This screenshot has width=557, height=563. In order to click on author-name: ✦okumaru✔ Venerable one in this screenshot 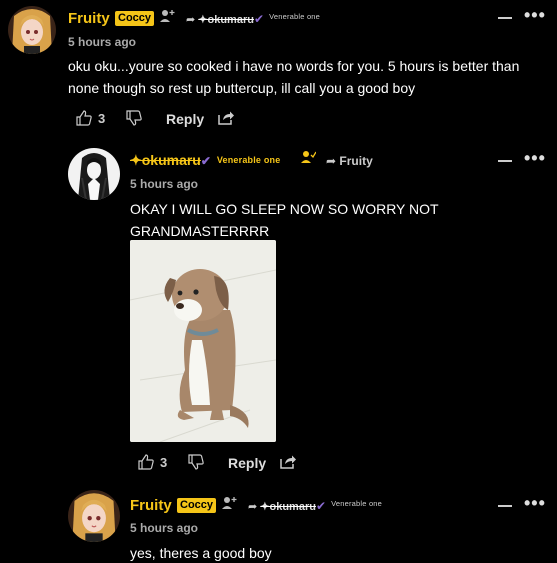, I will do `click(205, 160)`.